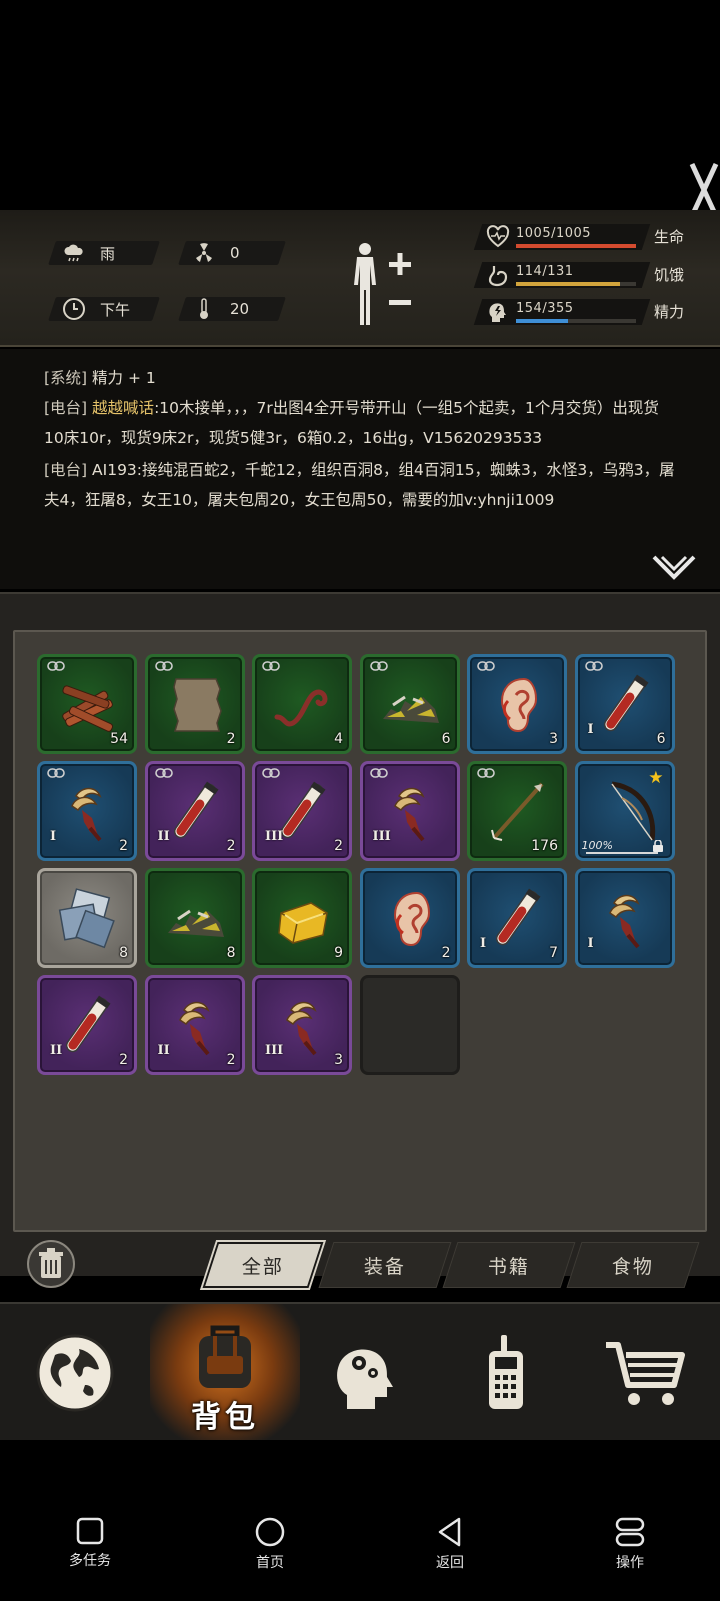  What do you see at coordinates (630, 1544) in the screenshot?
I see `operate-button: 操作` at bounding box center [630, 1544].